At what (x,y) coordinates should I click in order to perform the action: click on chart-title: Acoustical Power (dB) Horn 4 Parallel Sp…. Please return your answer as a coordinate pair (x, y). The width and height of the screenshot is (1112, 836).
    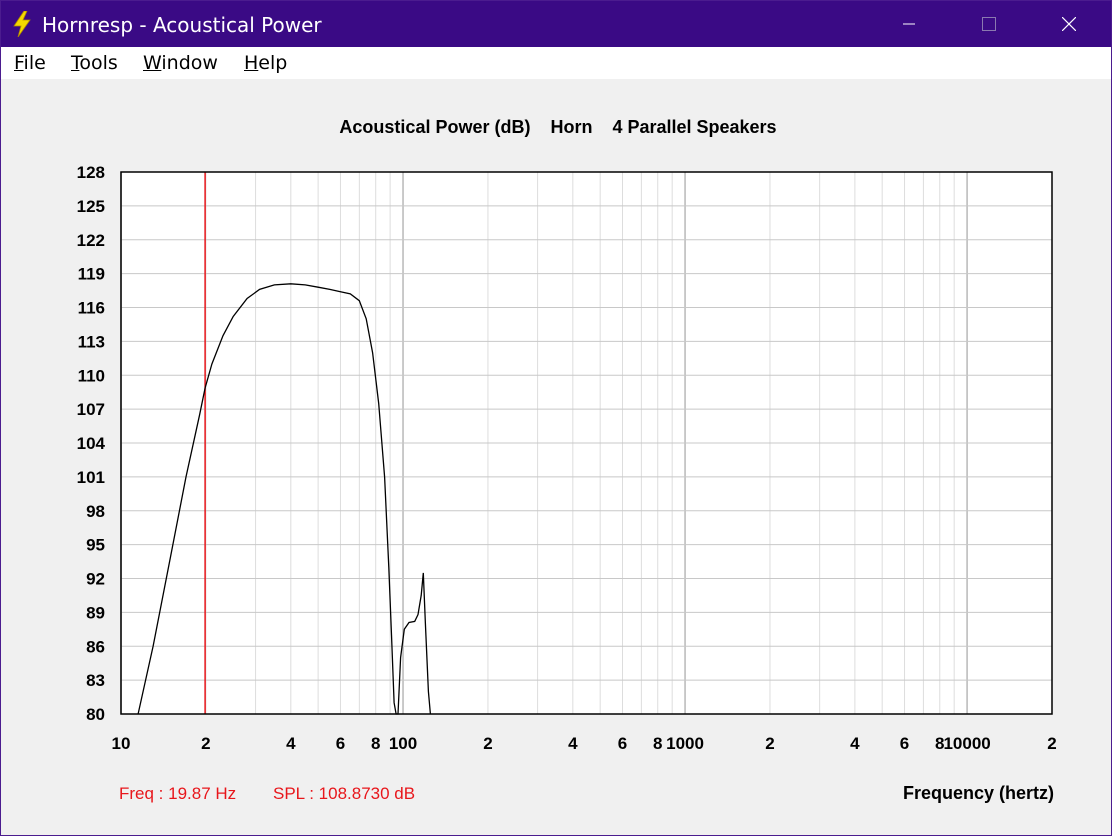
    Looking at the image, I should click on (557, 127).